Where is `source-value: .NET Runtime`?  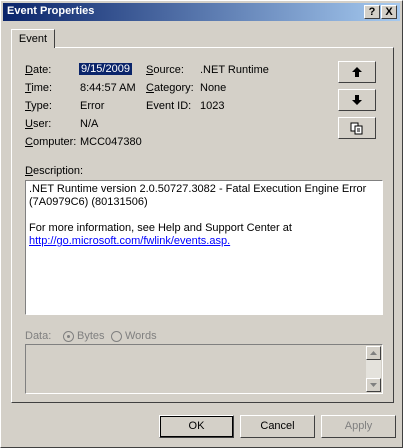 source-value: .NET Runtime is located at coordinates (234, 70).